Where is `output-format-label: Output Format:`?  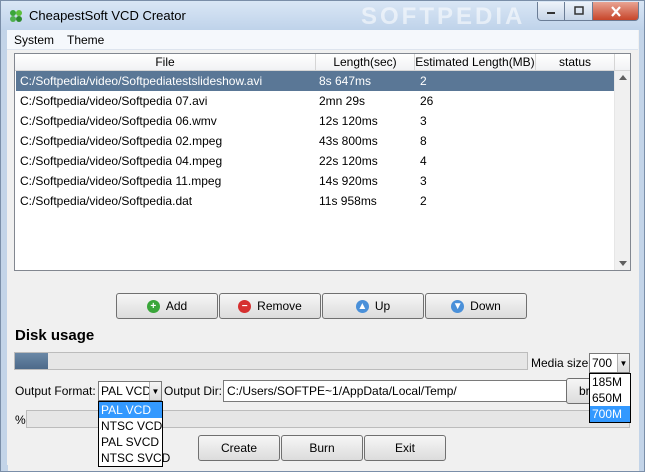 output-format-label: Output Format: is located at coordinates (55, 391).